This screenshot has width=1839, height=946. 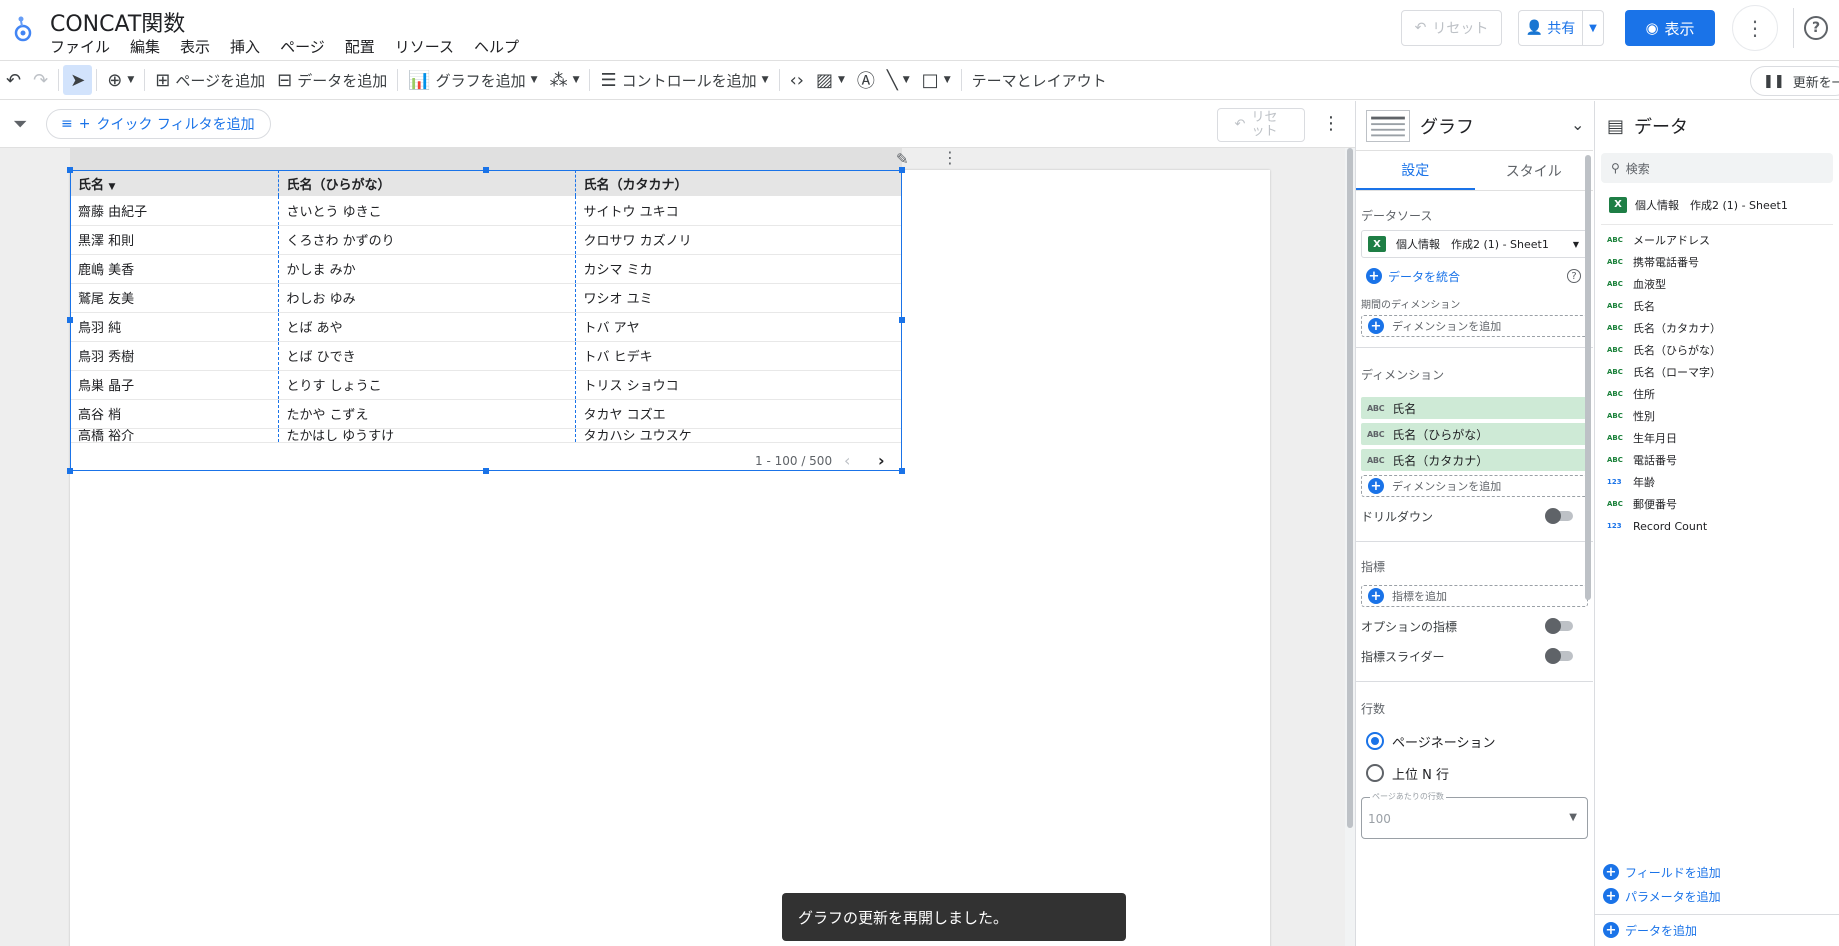 I want to click on add-dimension-button: + ディメンションを追加, so click(x=1474, y=486).